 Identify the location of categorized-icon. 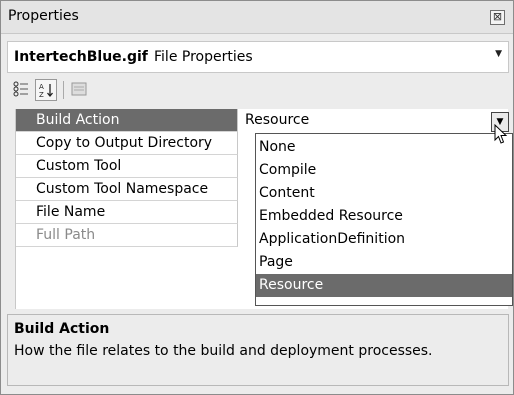
(20, 89).